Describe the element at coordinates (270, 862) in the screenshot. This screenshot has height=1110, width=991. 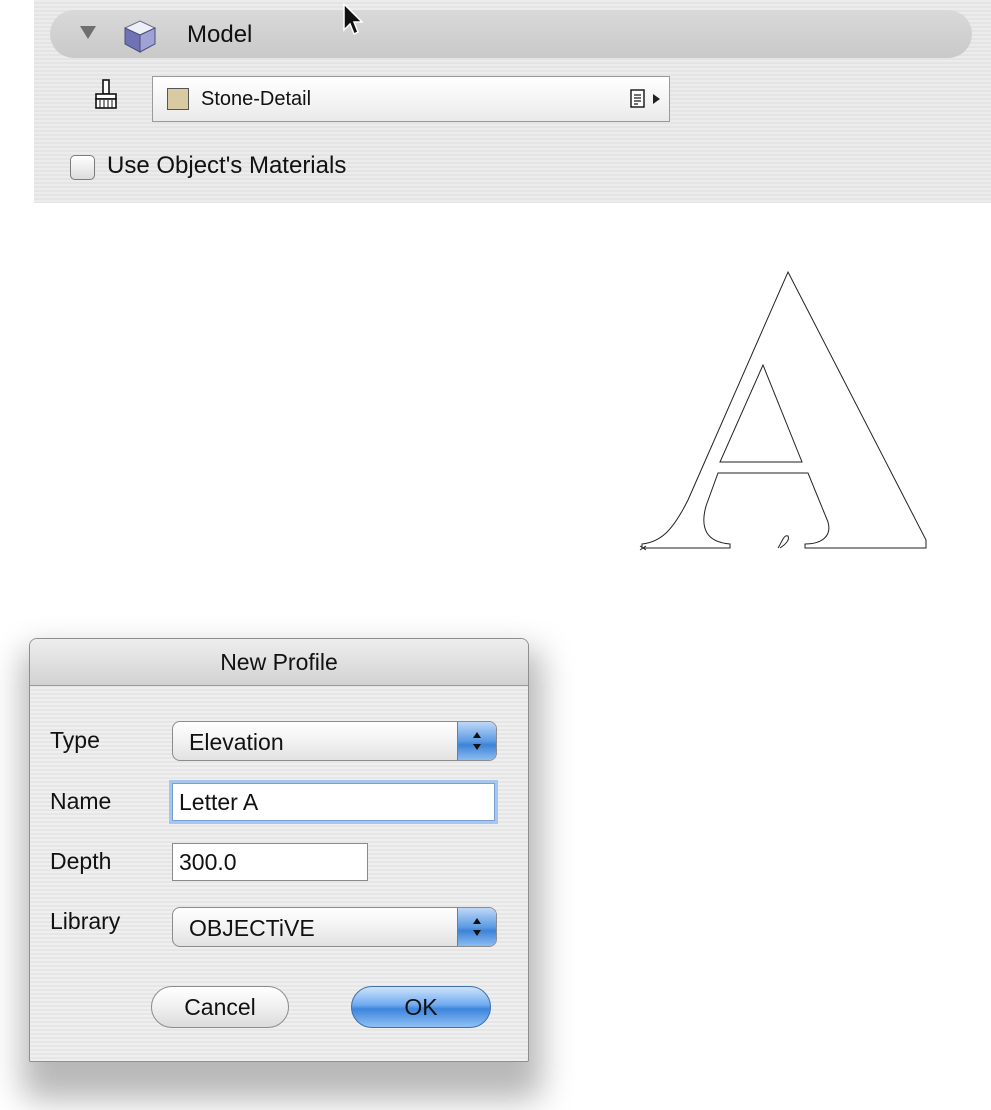
I see `depth-field` at that location.